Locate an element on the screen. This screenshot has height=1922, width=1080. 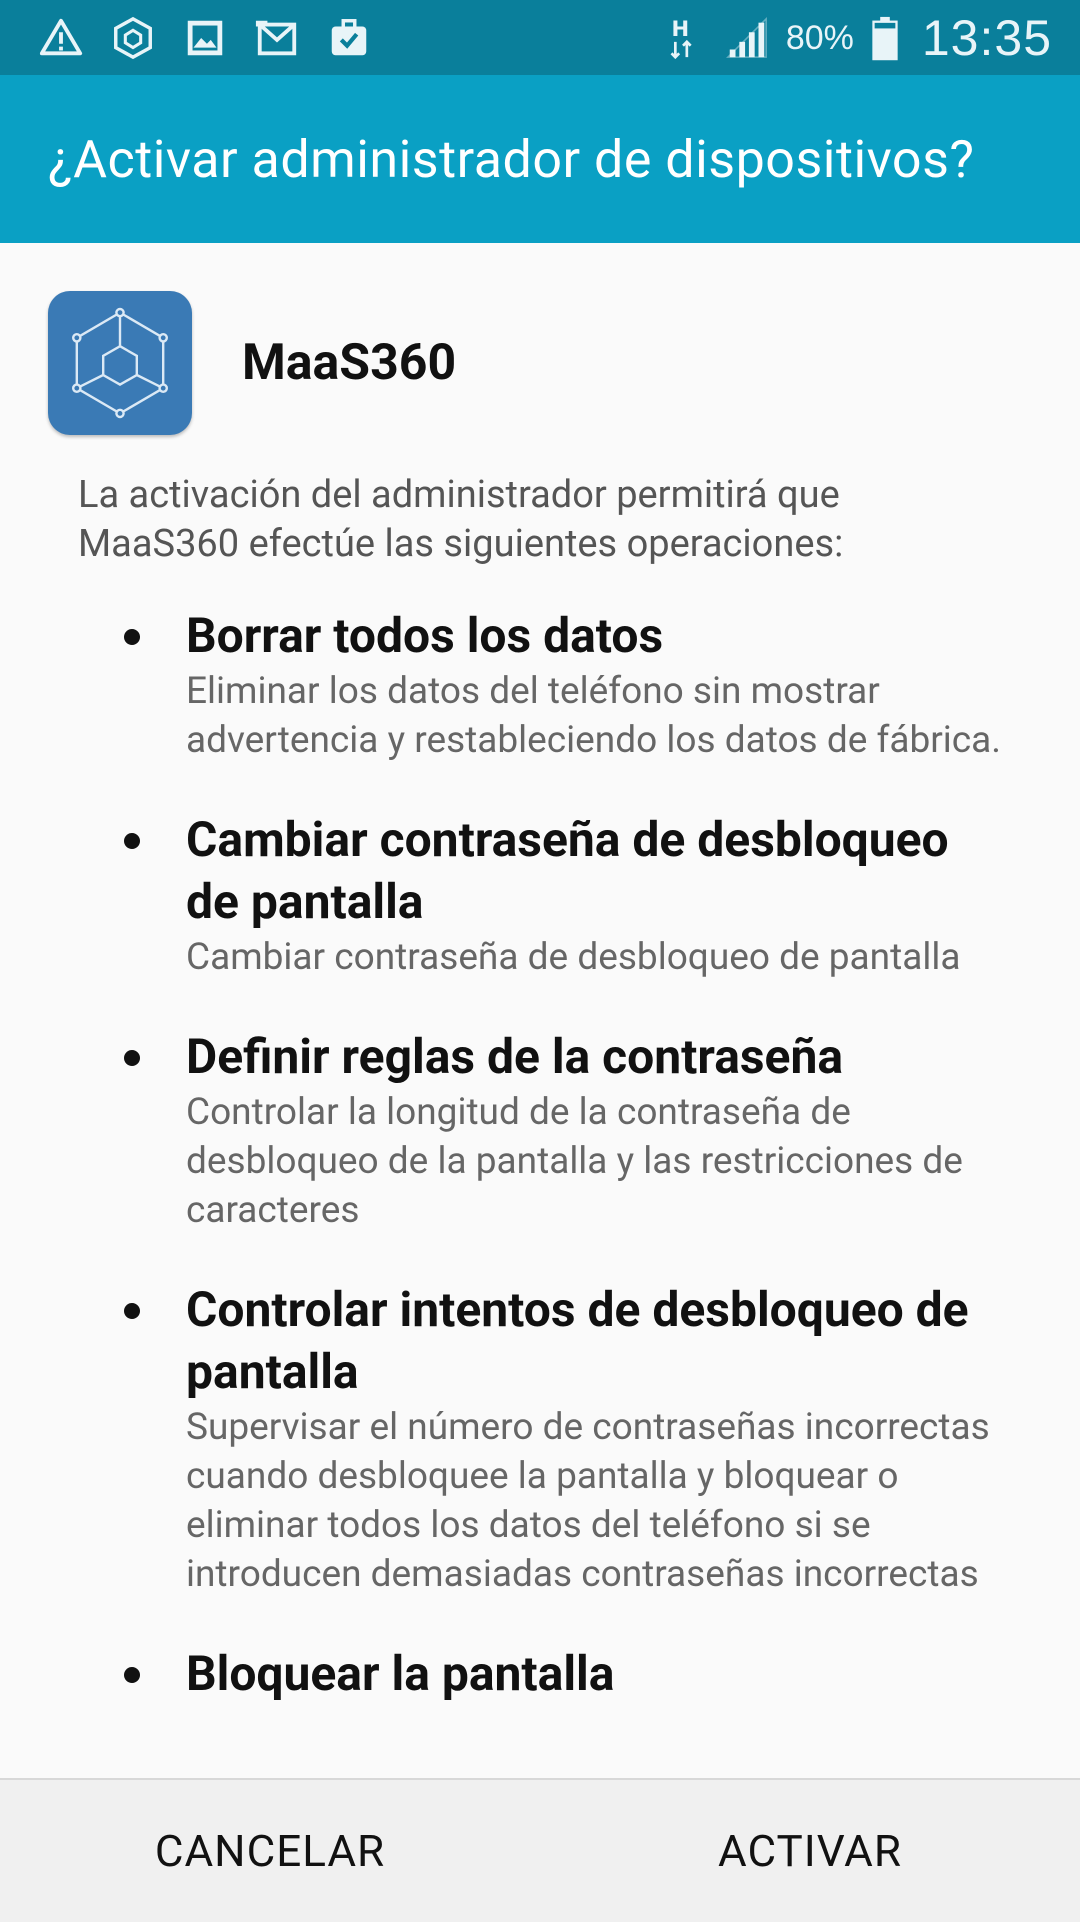
app-header: MaaS360 is located at coordinates (252, 363).